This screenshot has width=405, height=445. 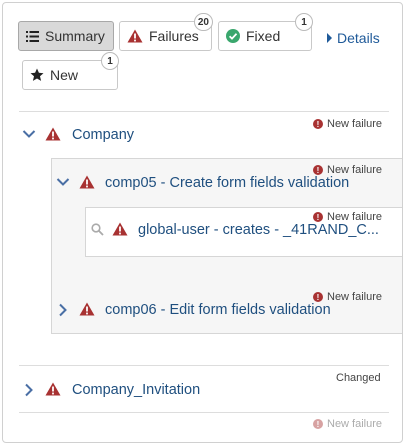 What do you see at coordinates (103, 135) in the screenshot?
I see `tree-item-company: Company` at bounding box center [103, 135].